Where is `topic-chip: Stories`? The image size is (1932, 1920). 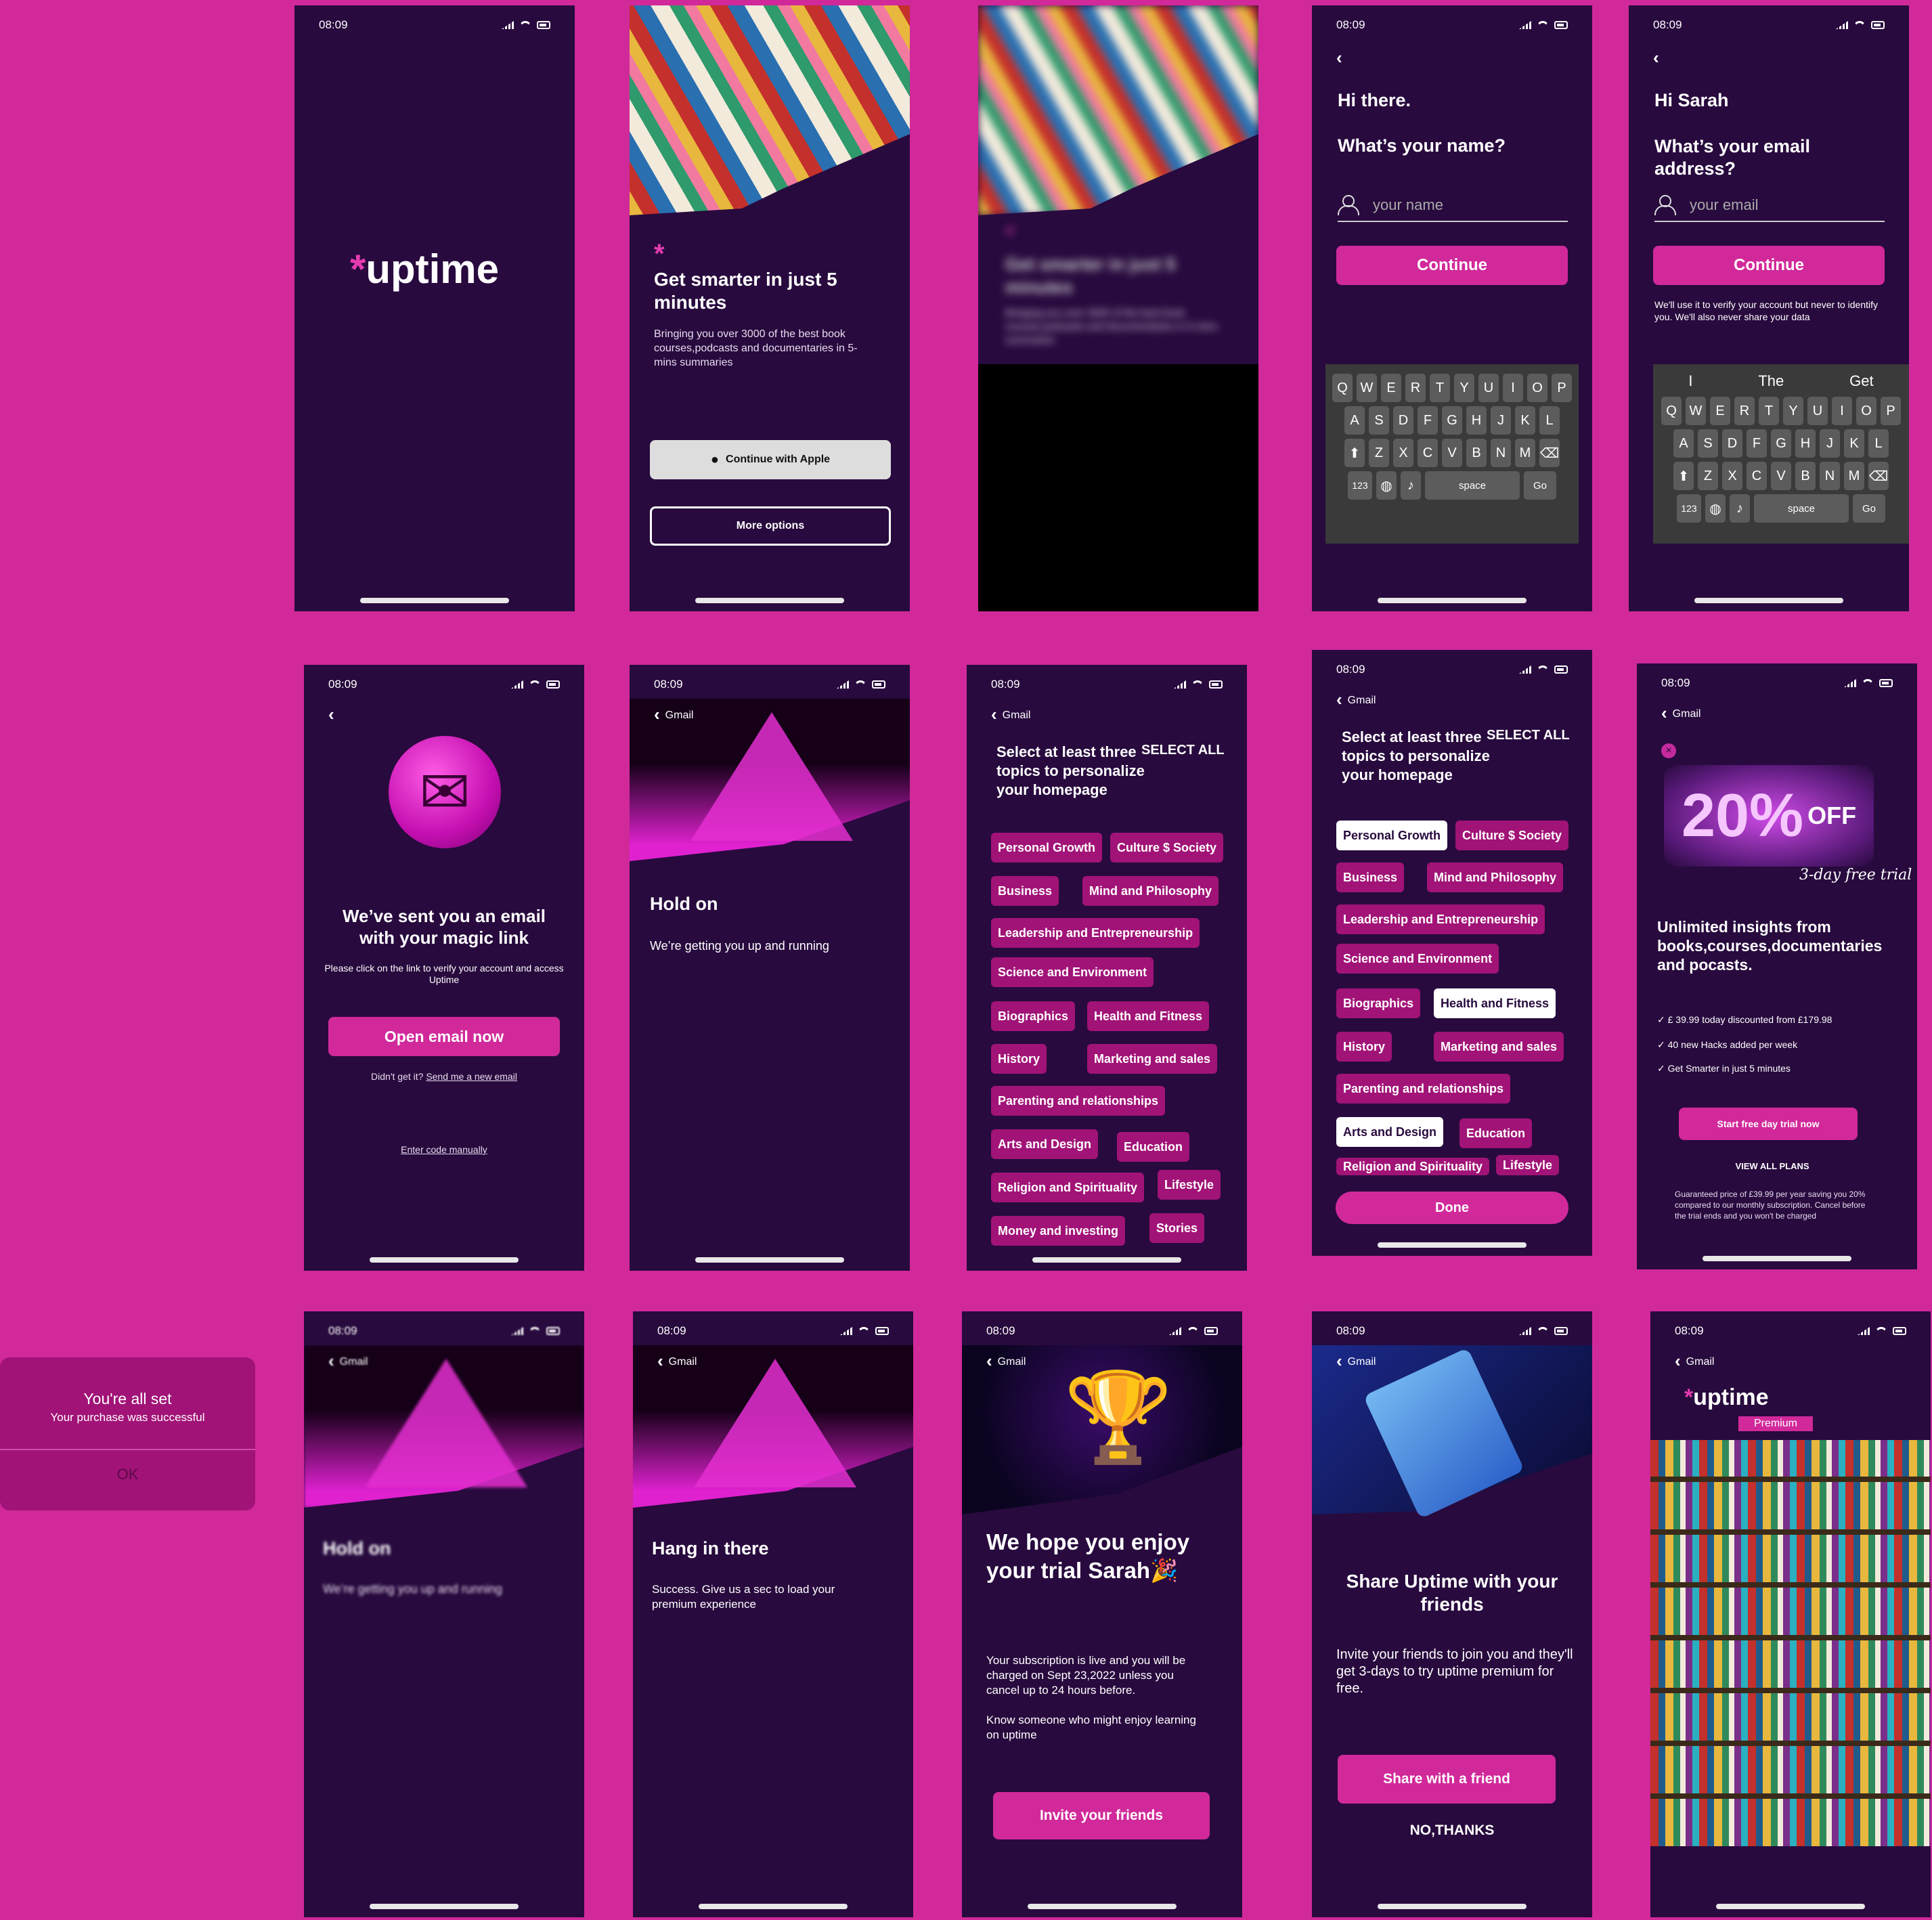
topic-chip: Stories is located at coordinates (1177, 1228).